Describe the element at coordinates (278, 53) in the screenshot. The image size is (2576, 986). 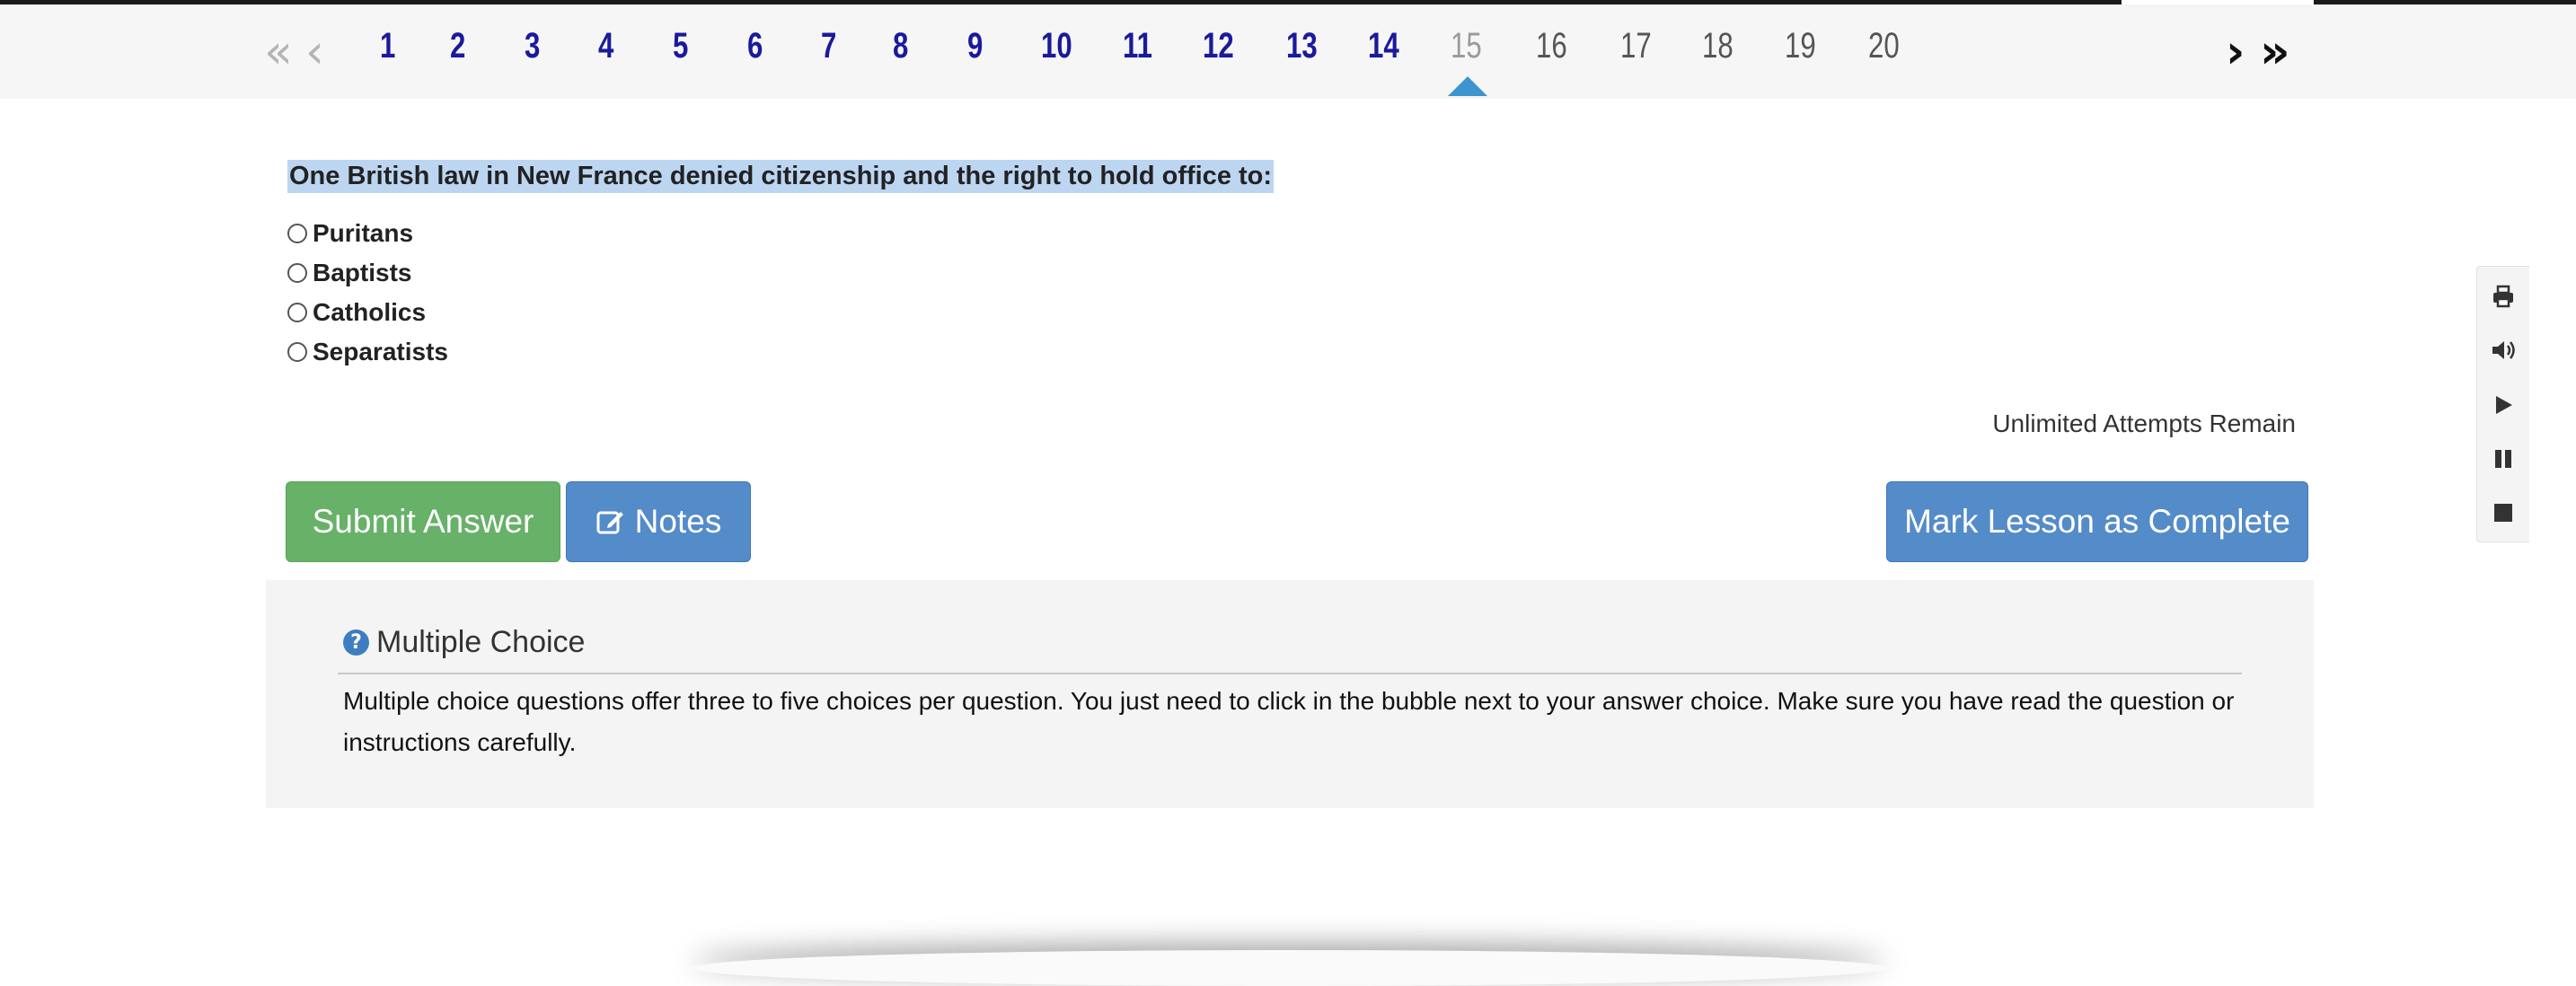
I see `first-page-button: «` at that location.